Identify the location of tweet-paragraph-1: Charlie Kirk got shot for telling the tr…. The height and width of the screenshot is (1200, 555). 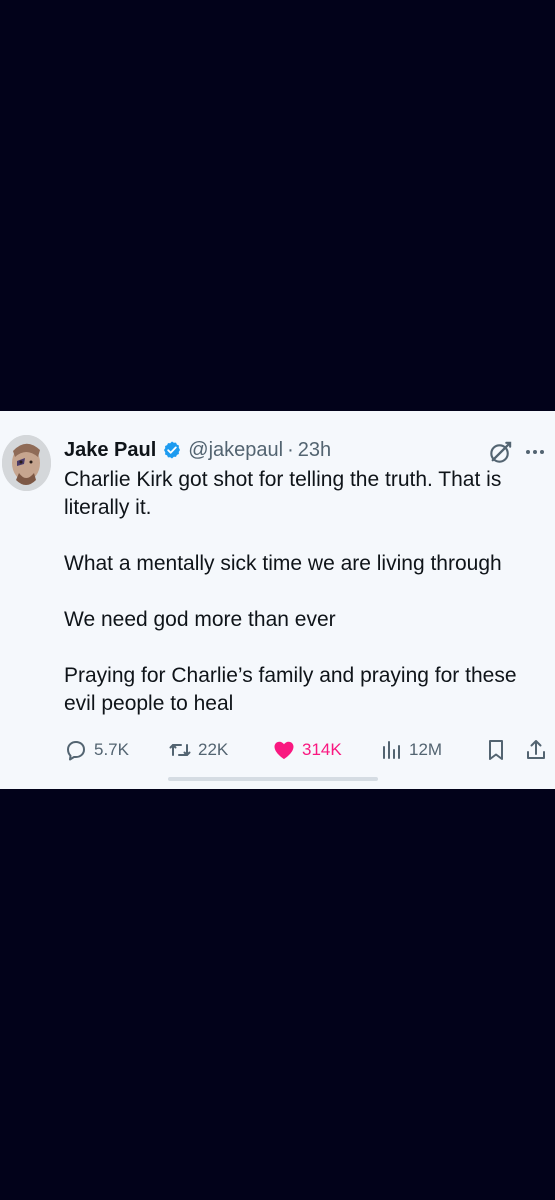
(283, 493).